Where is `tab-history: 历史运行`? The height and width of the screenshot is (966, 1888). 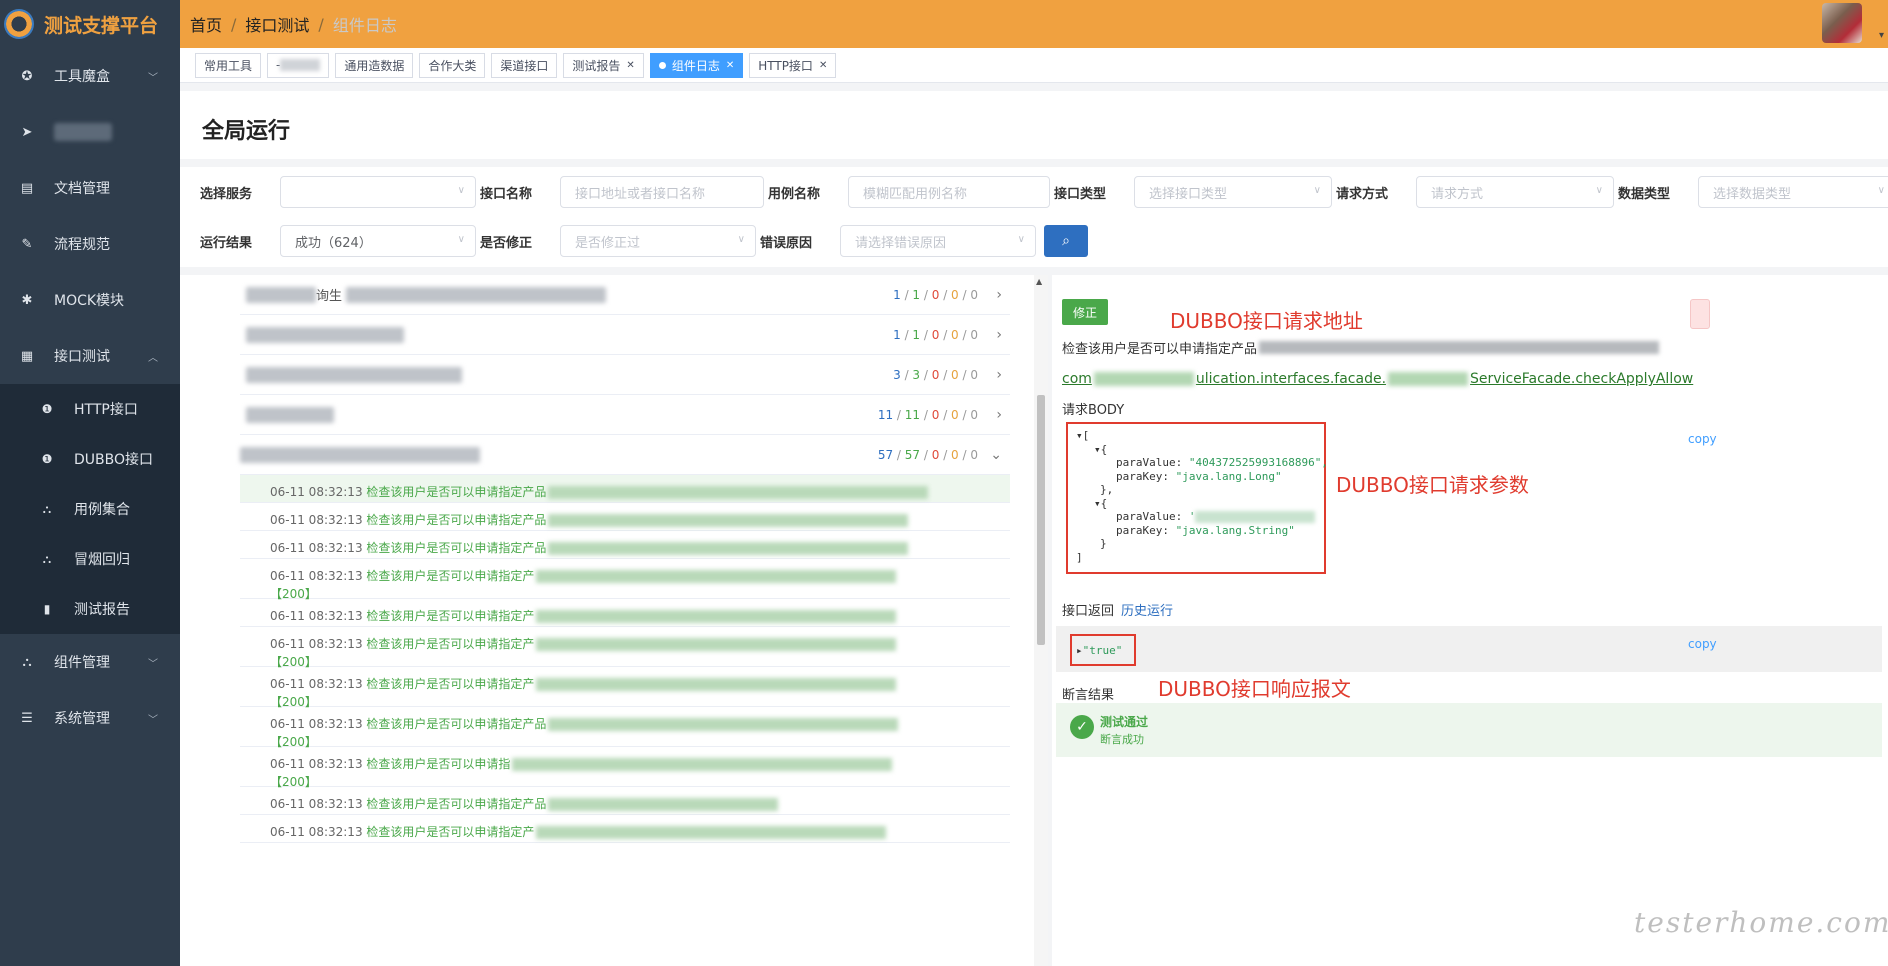
tab-history: 历史运行 is located at coordinates (1147, 609).